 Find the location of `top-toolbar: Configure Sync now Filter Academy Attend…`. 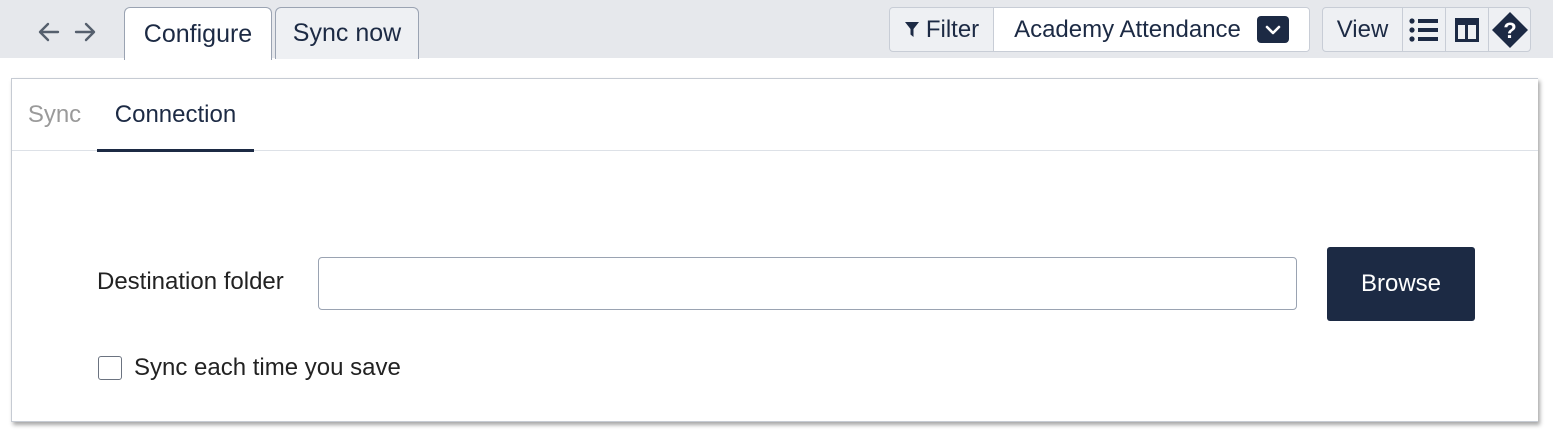

top-toolbar: Configure Sync now Filter Academy Attend… is located at coordinates (776, 30).